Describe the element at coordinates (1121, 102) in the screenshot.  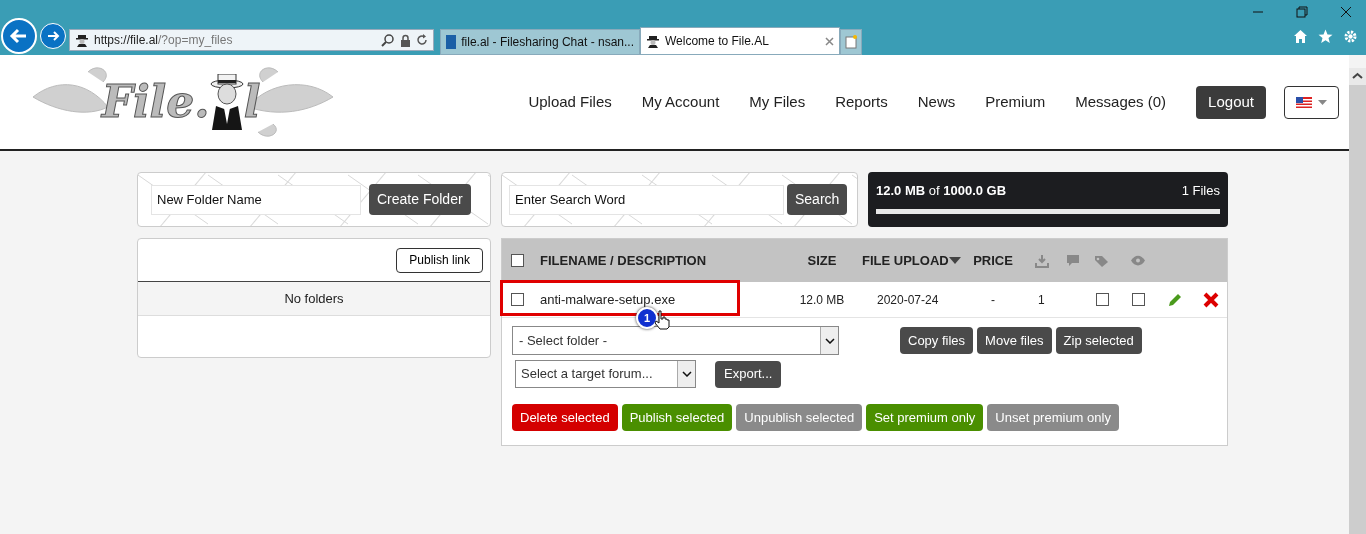
I see `nav-link: Messages (0)` at that location.